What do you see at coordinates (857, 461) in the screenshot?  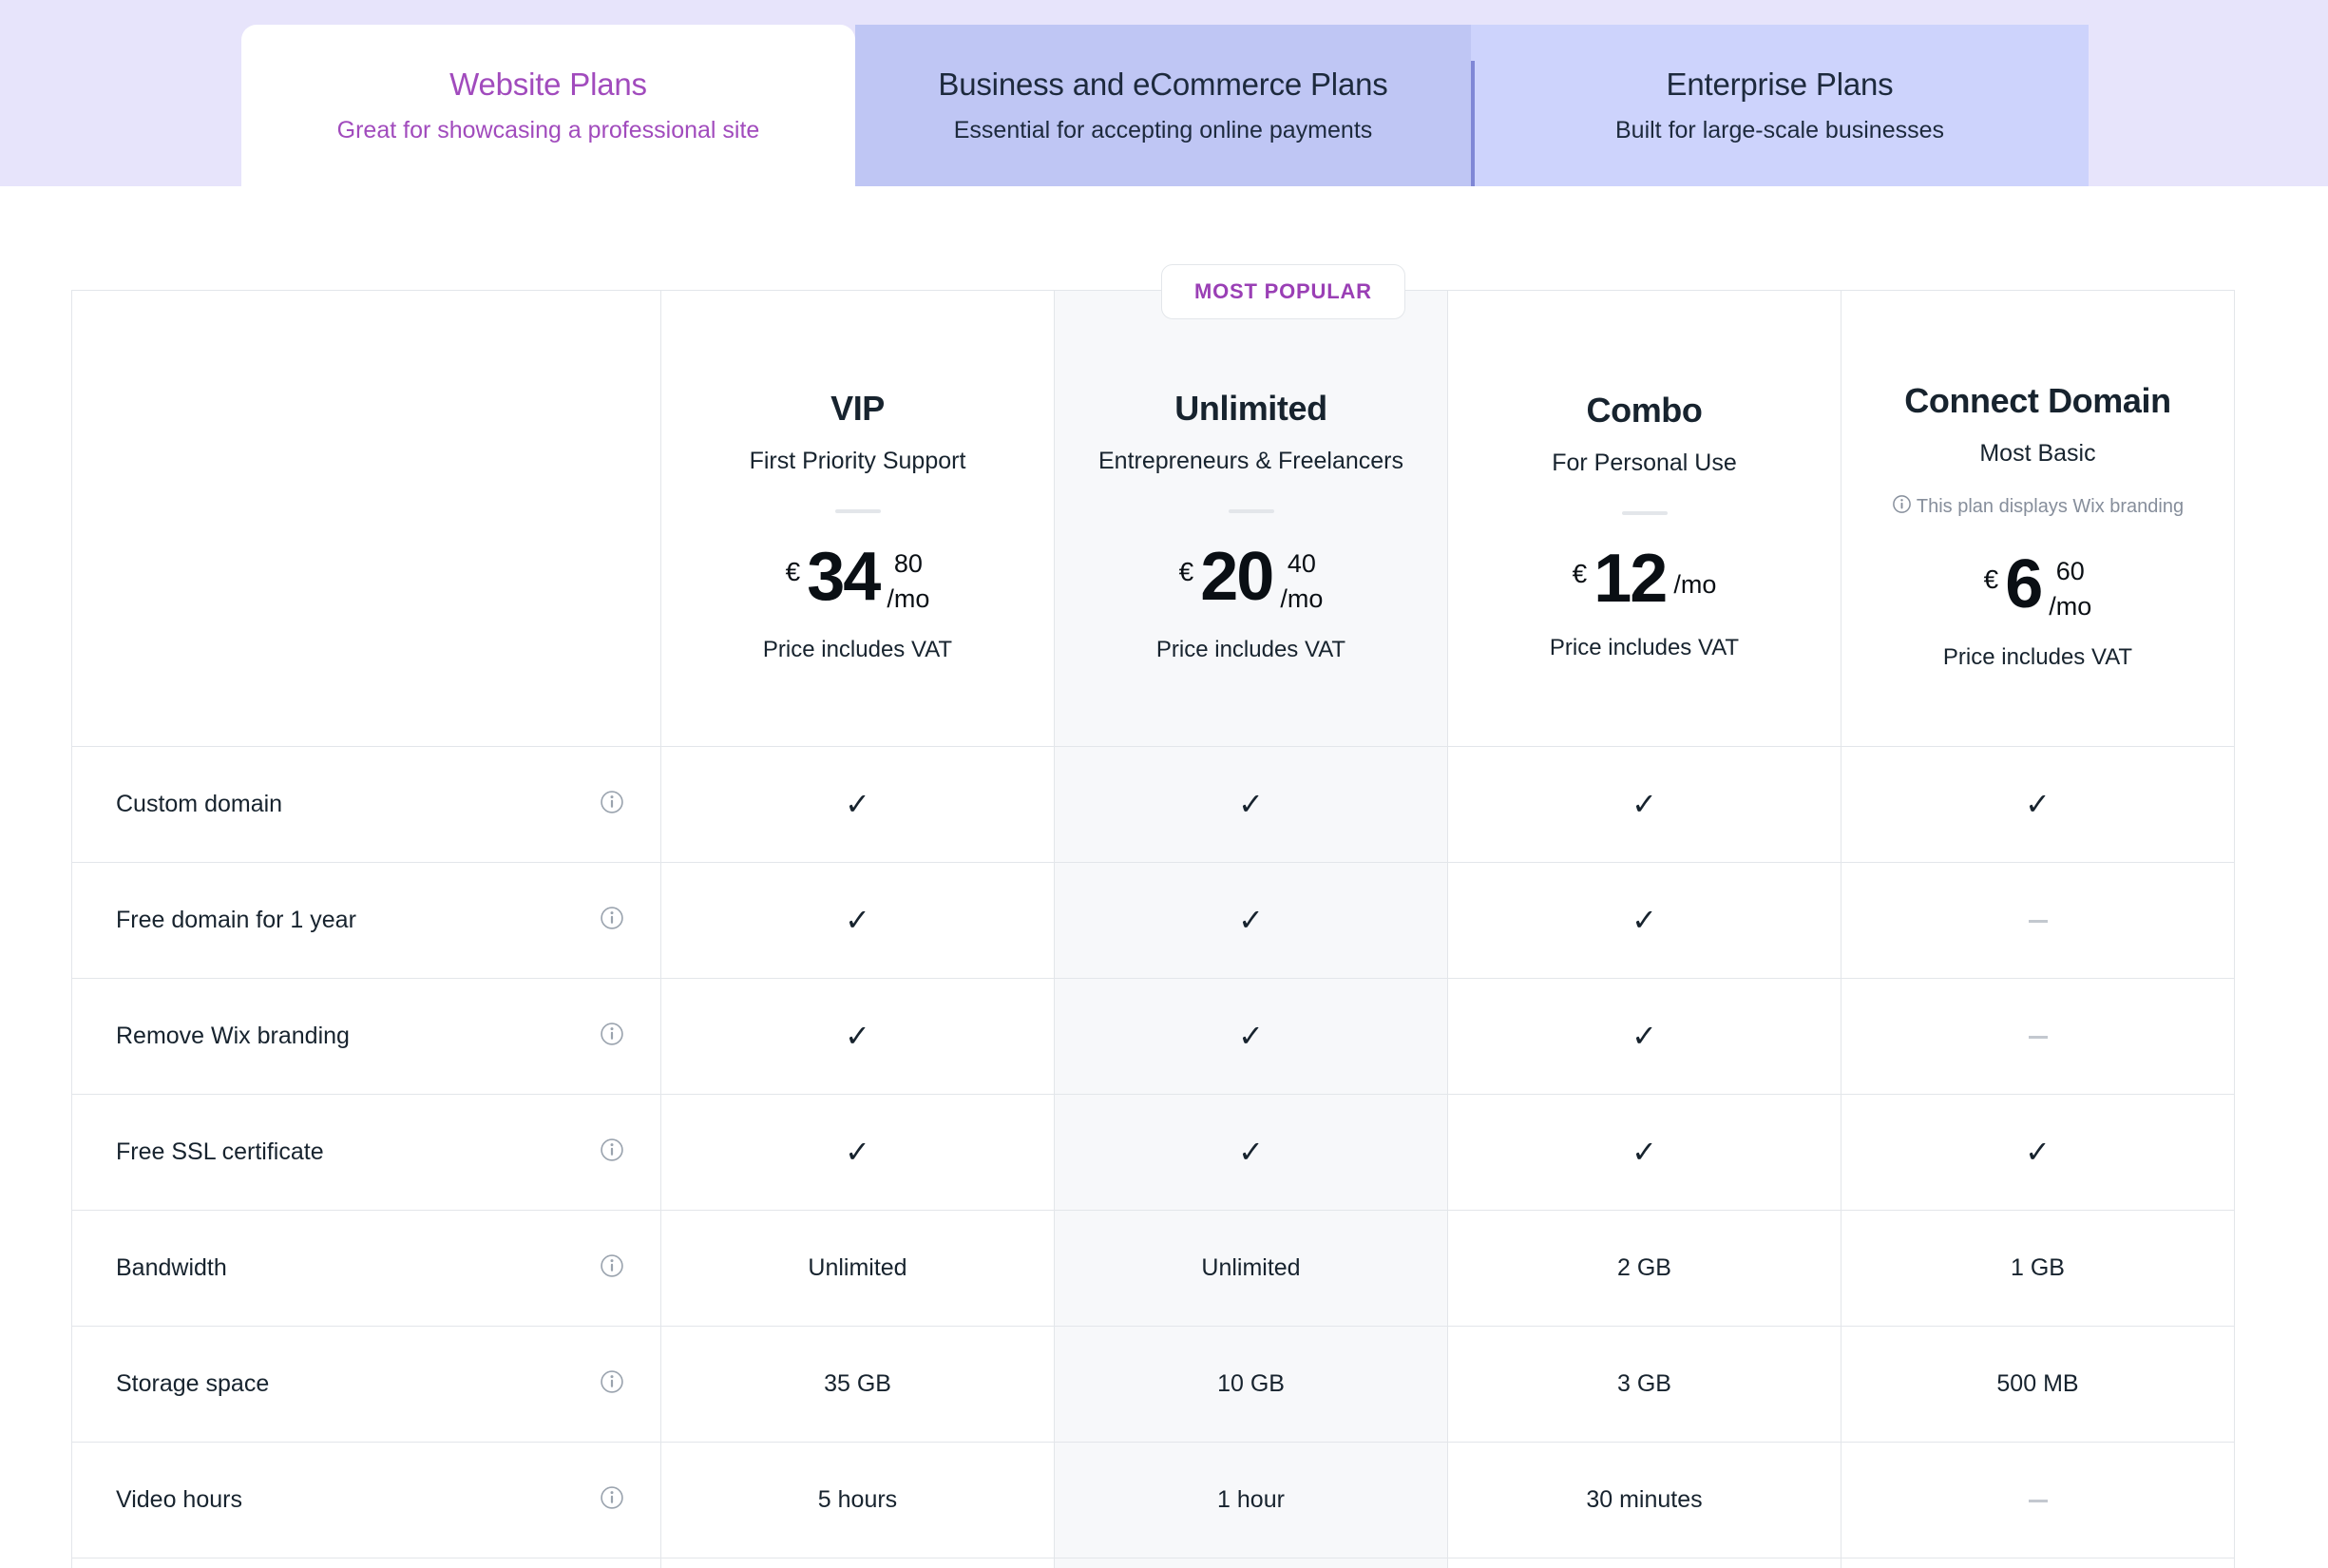 I see `plan-tagline-vip: First Priority Support` at bounding box center [857, 461].